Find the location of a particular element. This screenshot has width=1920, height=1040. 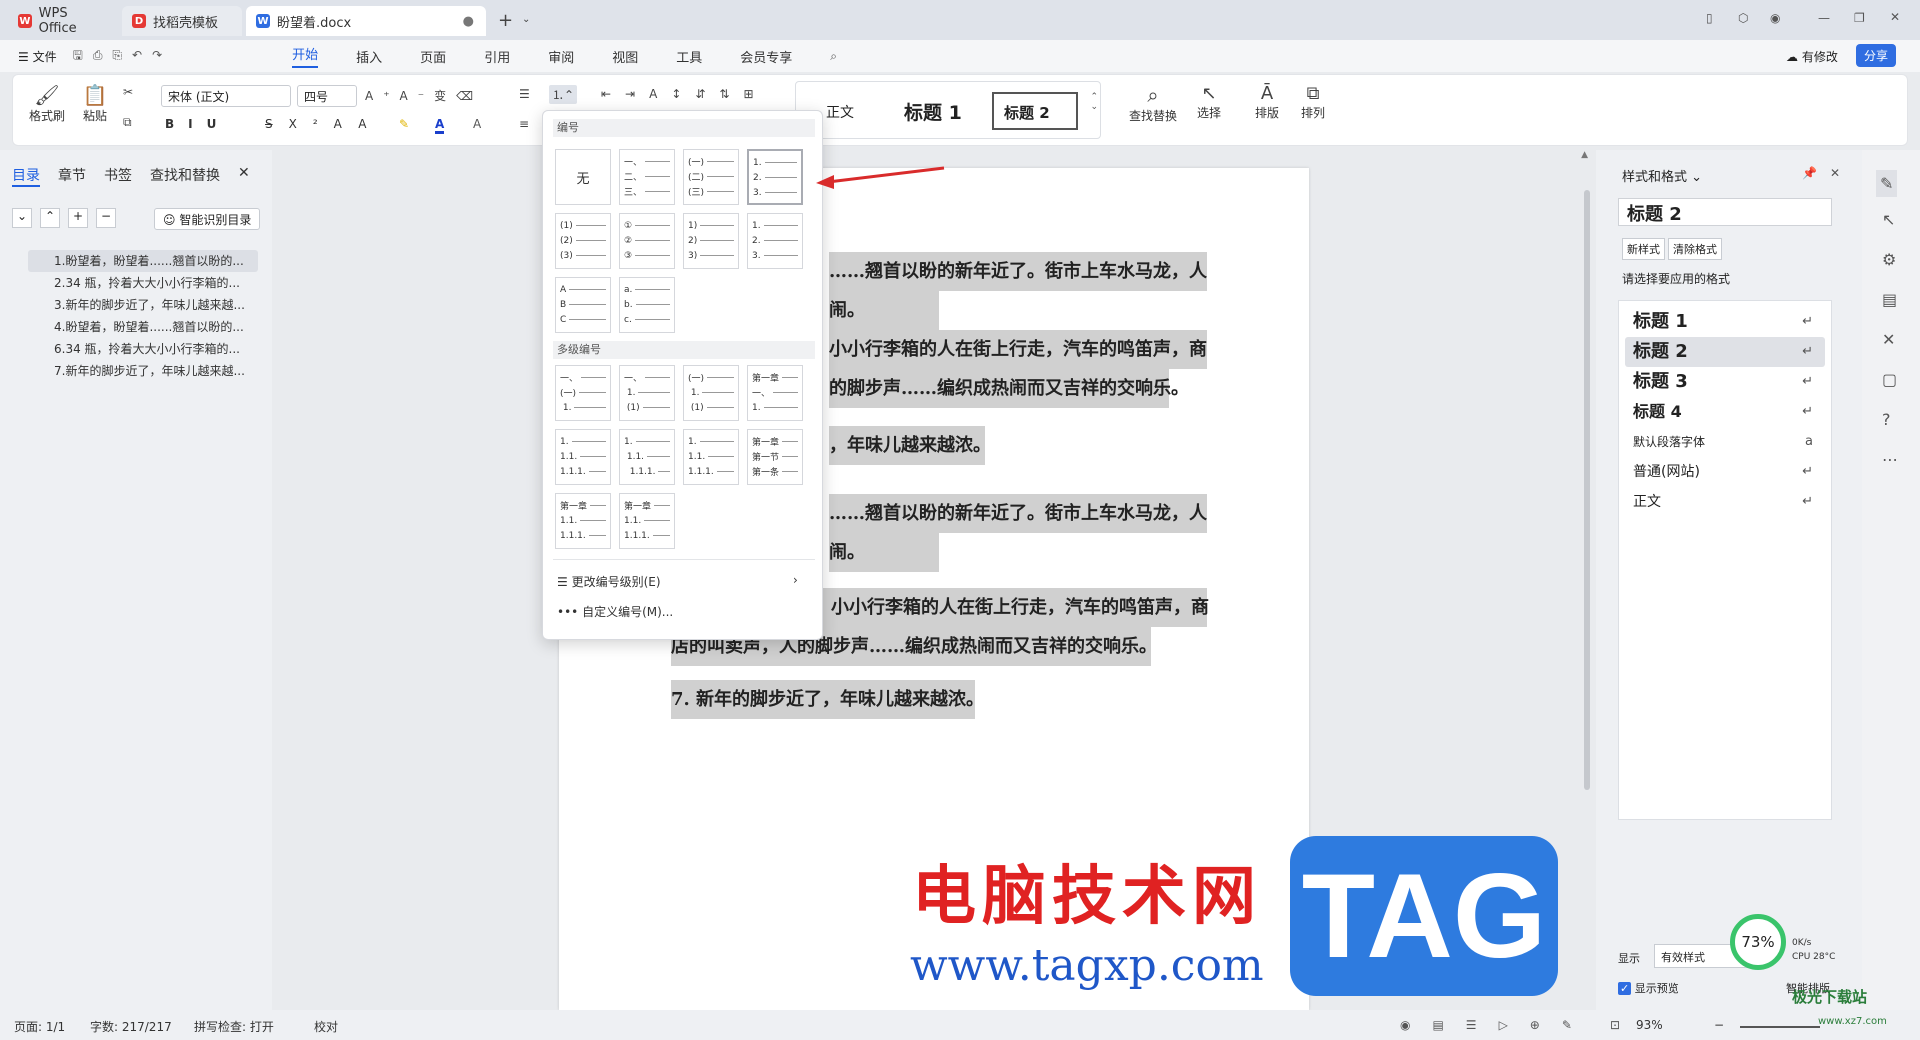

numbering-lower-alpha: a. b. c. is located at coordinates (647, 305).